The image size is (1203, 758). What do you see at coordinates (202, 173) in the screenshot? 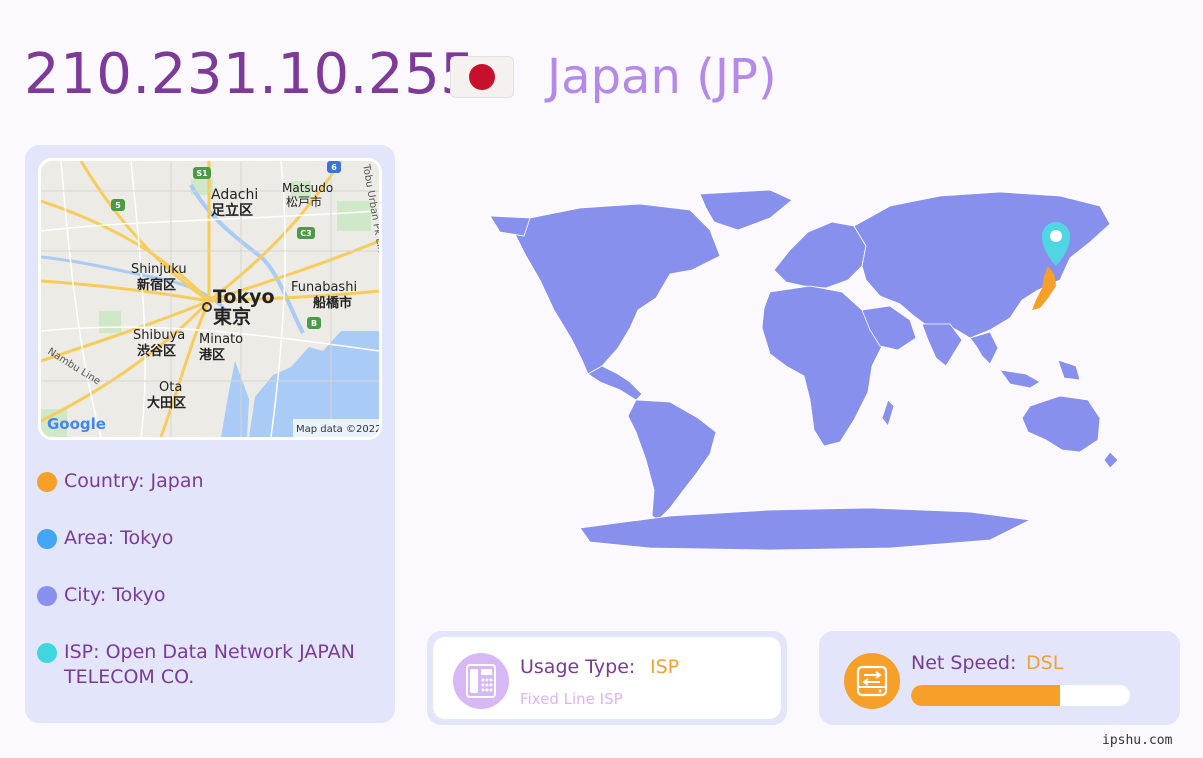
I see `route-s1-label: S1` at bounding box center [202, 173].